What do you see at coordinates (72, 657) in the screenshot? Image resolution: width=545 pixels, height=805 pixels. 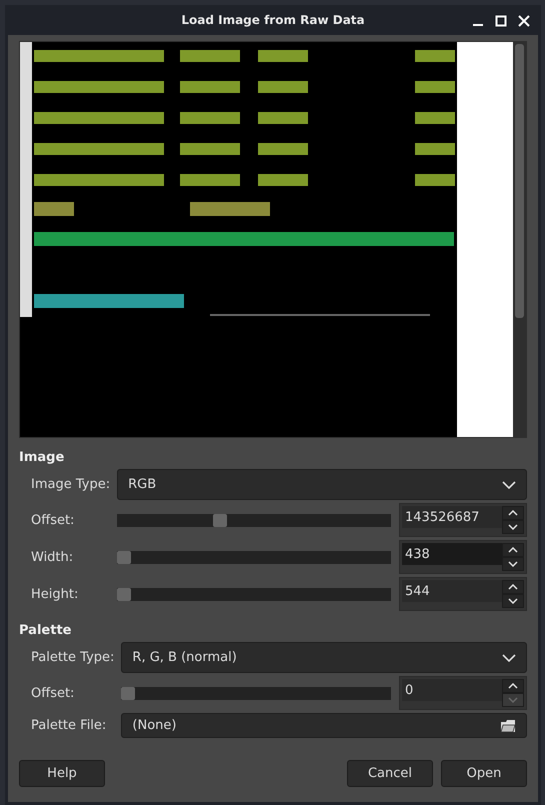 I see `field-label: Palette Type:` at bounding box center [72, 657].